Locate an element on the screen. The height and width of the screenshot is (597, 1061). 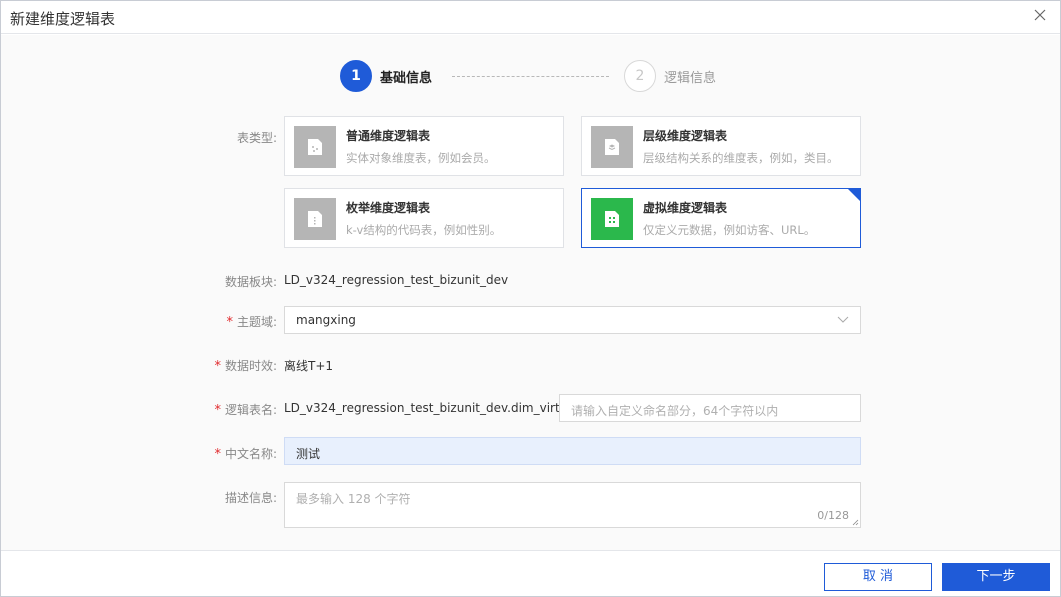
table-type-card-normal: 普通维度逻辑表 实体对象维度表，例如会员。 is located at coordinates (424, 146).